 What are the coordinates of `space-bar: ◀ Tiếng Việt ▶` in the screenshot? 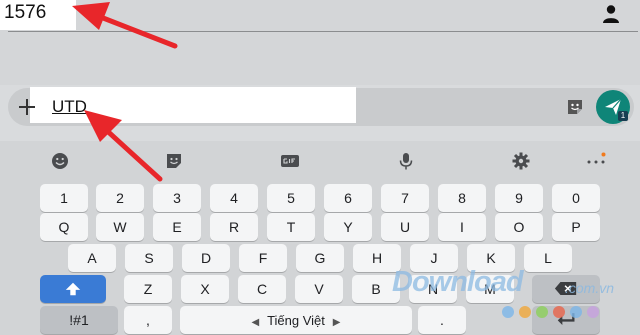 It's located at (296, 320).